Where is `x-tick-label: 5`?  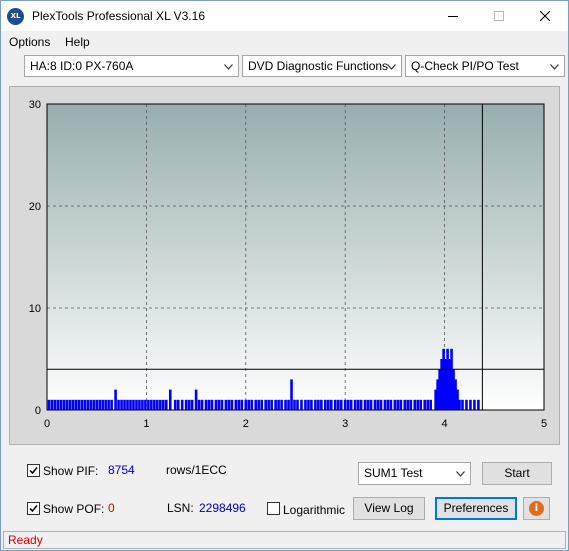
x-tick-label: 5 is located at coordinates (544, 424).